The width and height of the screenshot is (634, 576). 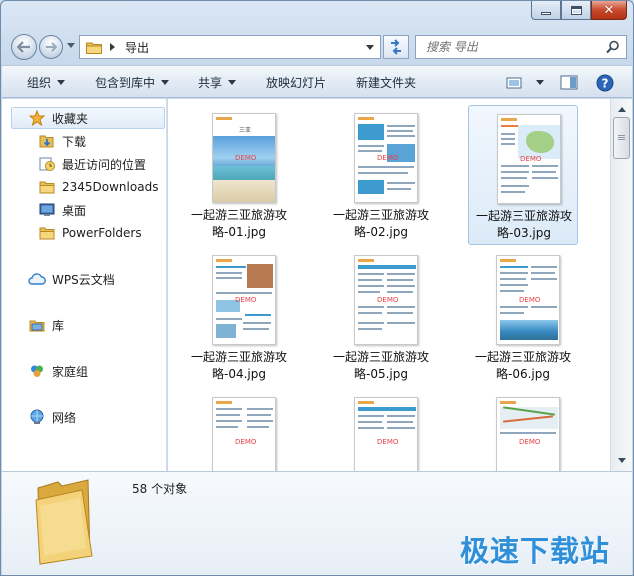 I want to click on watermark-logo: 极速下载站, so click(x=535, y=551).